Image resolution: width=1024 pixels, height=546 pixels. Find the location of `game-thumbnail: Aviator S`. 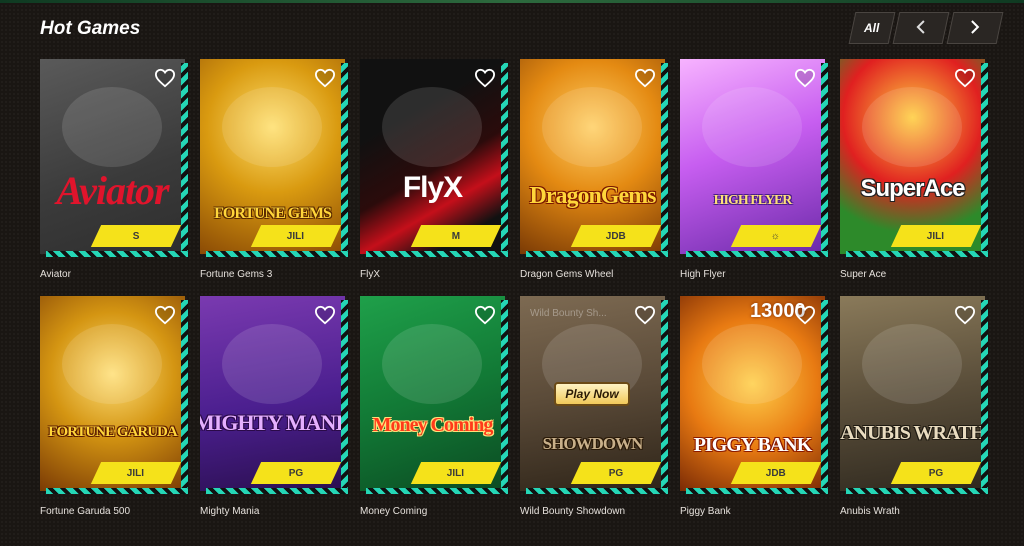

game-thumbnail: Aviator S is located at coordinates (114, 158).